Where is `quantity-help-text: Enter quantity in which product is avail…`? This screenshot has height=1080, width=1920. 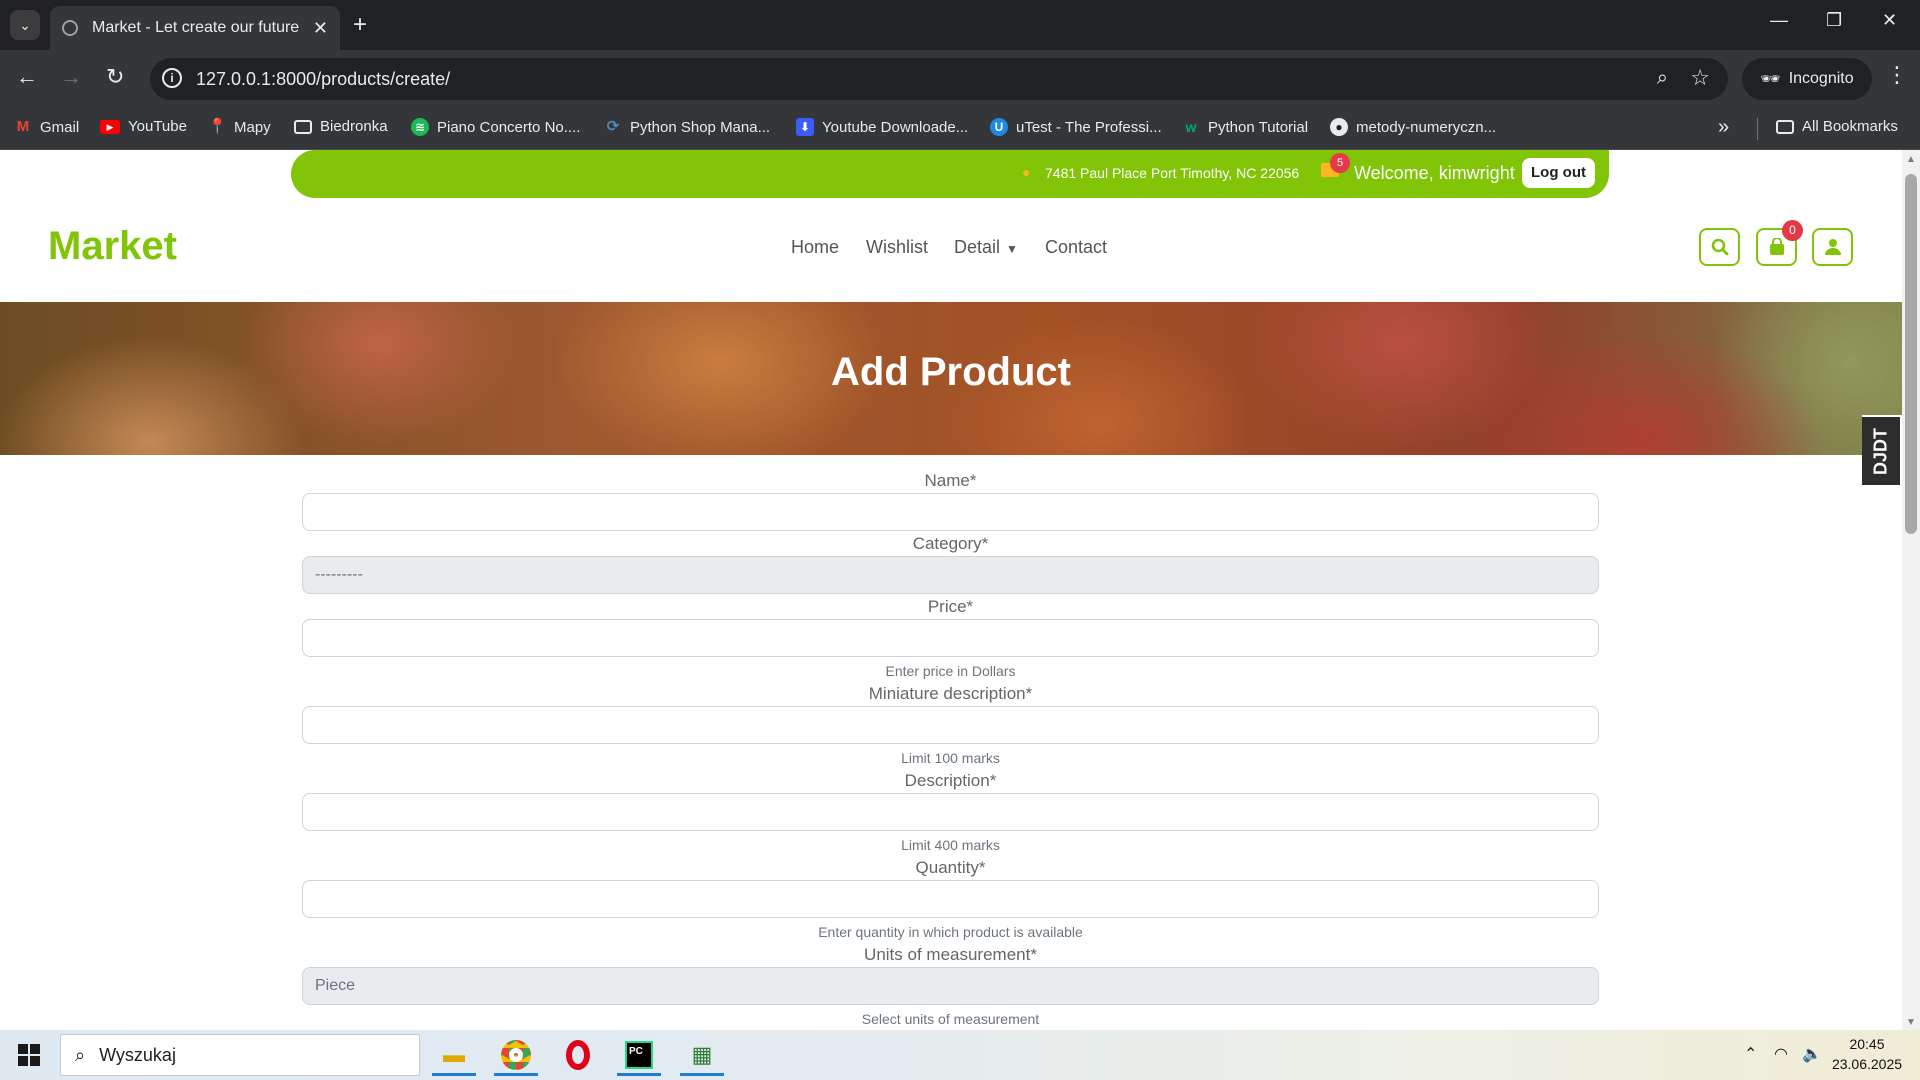 quantity-help-text: Enter quantity in which product is avail… is located at coordinates (950, 932).